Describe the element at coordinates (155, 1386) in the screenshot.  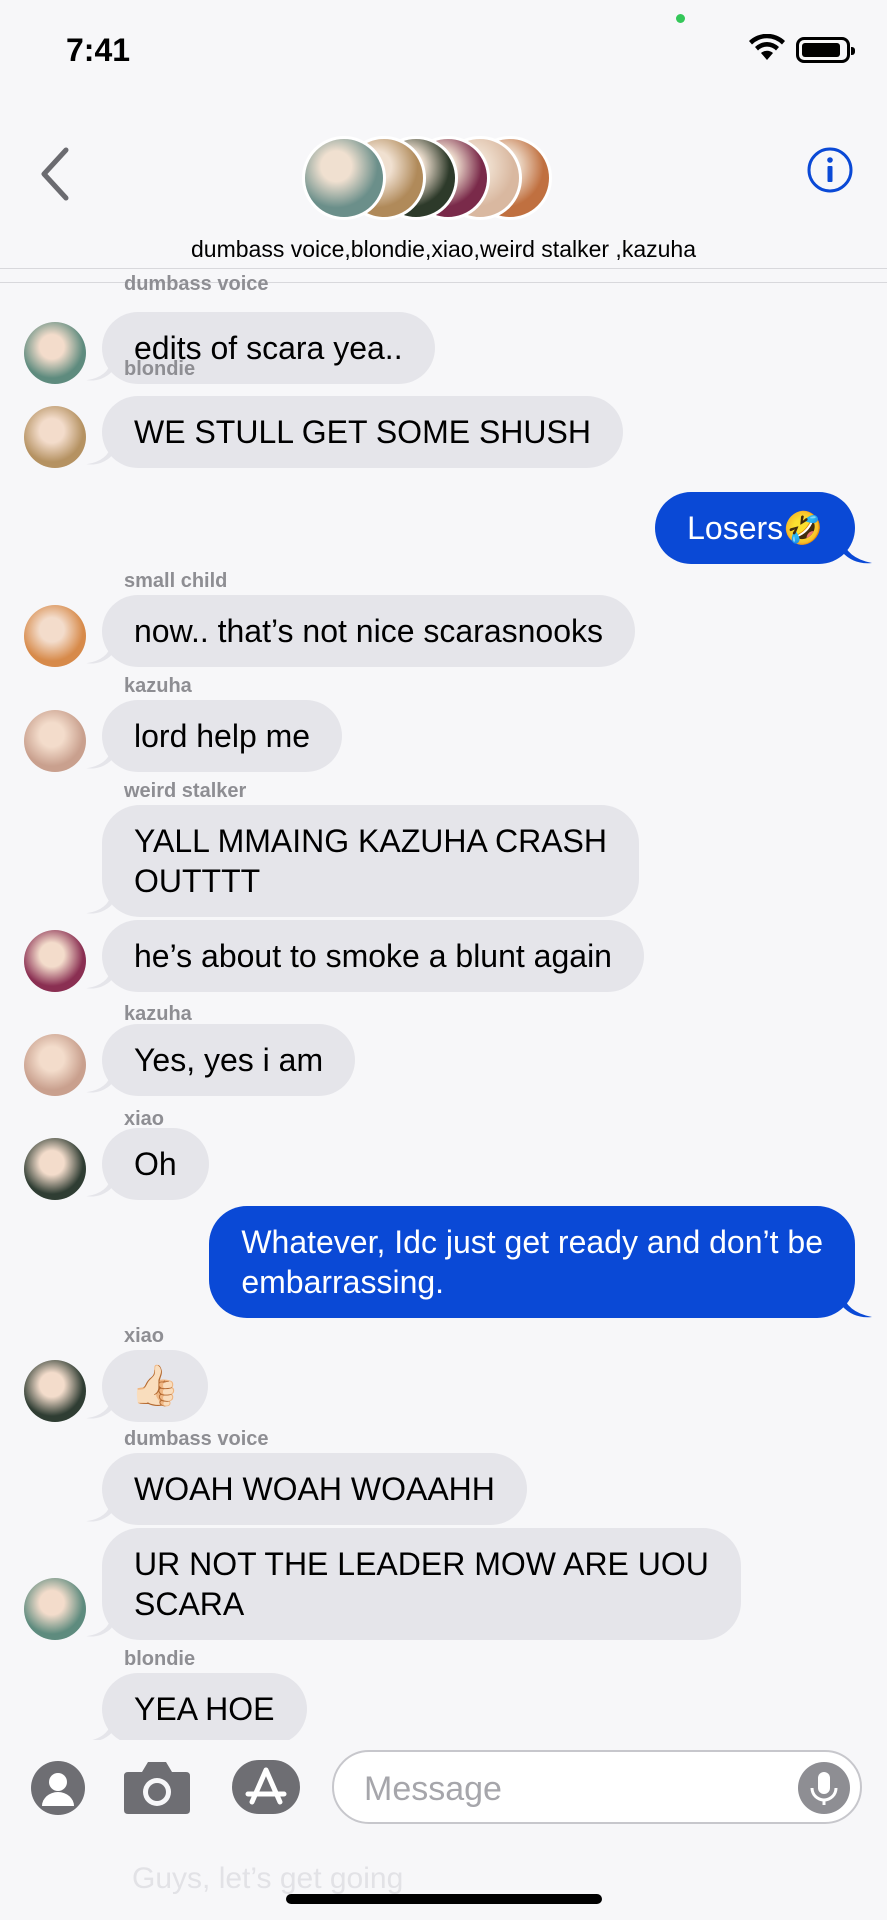
I see `incoming-message-bubble: 👍🏻` at that location.